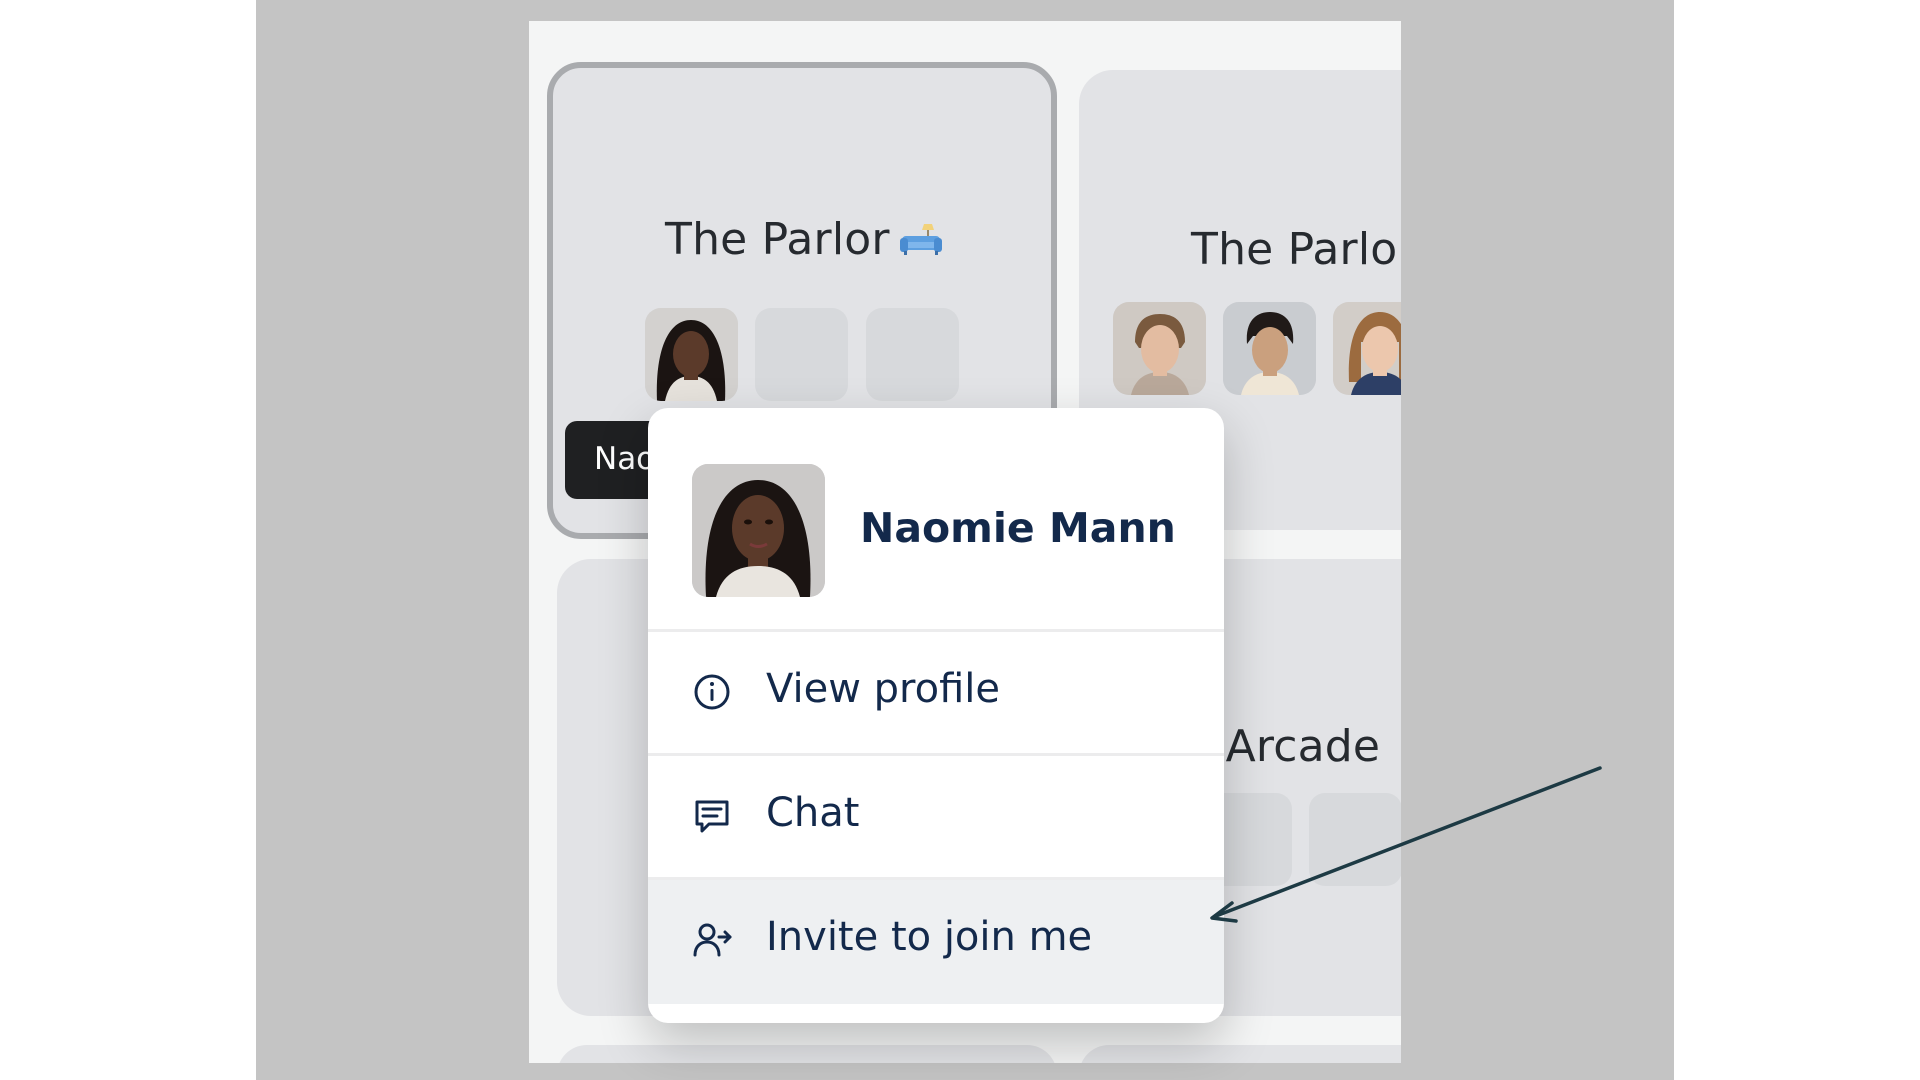 The image size is (1920, 1080). I want to click on user-name: Naomie Mann, so click(1018, 528).